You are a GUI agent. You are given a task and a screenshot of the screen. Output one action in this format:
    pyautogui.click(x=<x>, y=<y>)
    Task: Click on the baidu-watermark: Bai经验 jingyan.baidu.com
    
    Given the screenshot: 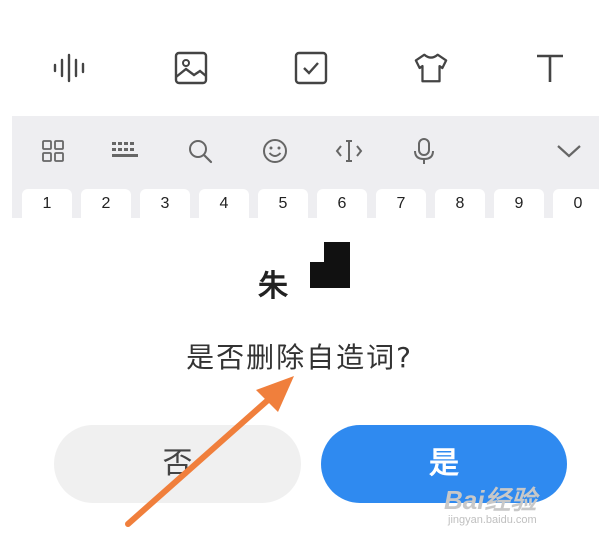 What is the action you would take?
    pyautogui.click(x=506, y=508)
    